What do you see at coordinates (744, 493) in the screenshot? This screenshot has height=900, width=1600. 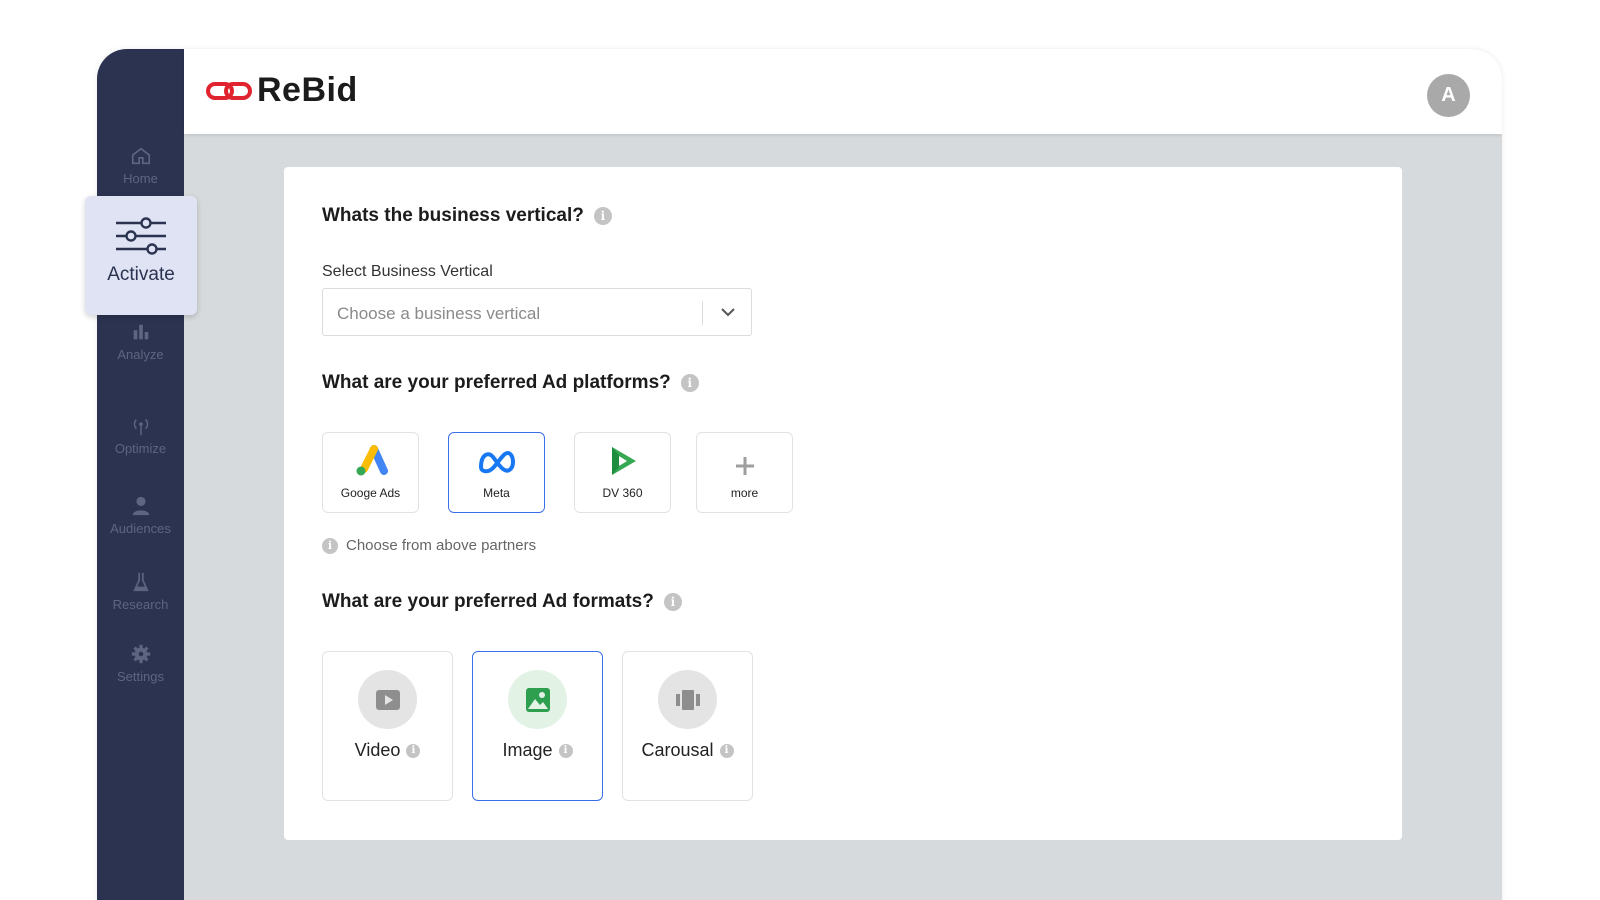 I see `platform-label: more` at bounding box center [744, 493].